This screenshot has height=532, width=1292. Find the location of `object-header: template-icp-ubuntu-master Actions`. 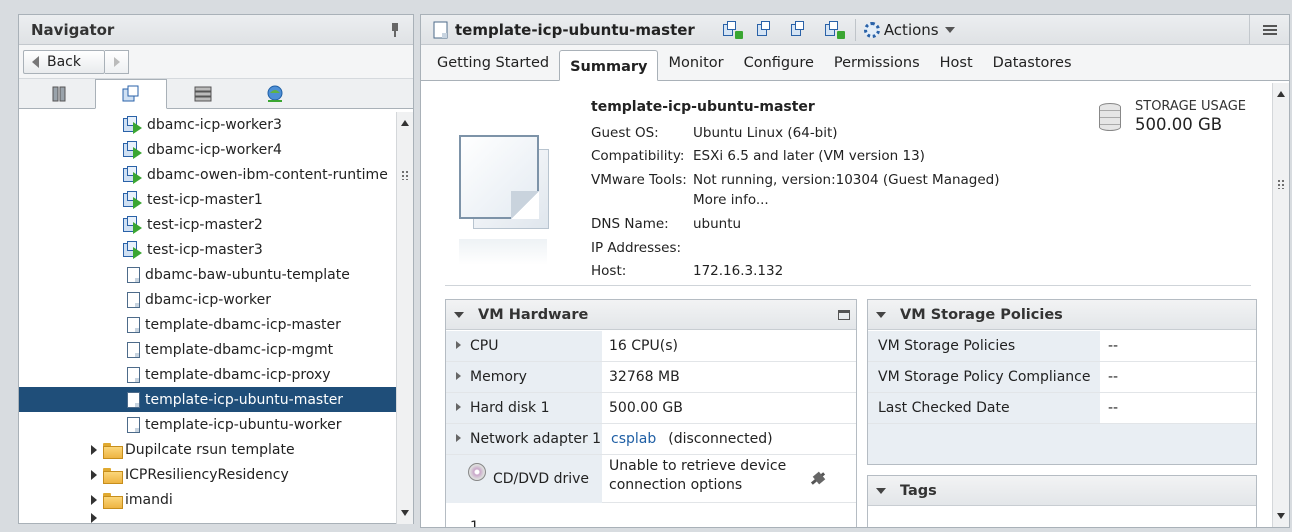

object-header: template-icp-ubuntu-master Actions is located at coordinates (855, 29).